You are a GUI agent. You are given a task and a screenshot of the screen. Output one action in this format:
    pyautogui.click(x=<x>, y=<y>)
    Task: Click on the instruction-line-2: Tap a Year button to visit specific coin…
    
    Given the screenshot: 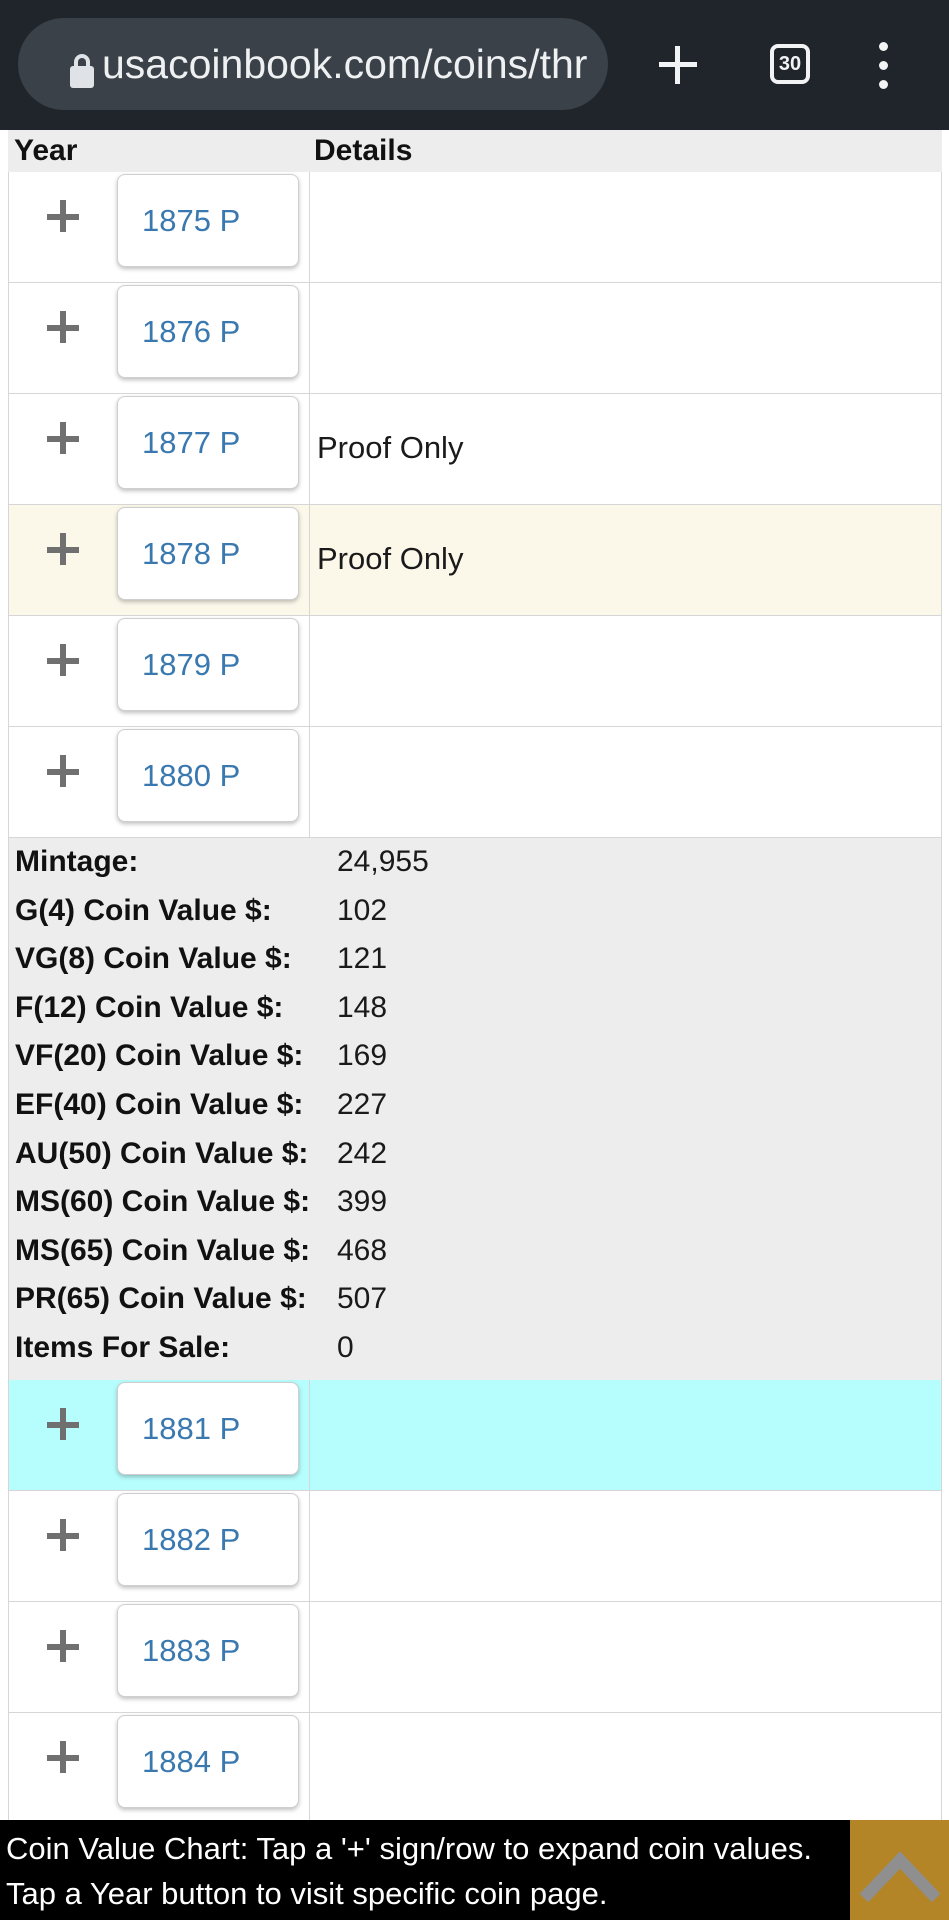 What is the action you would take?
    pyautogui.click(x=307, y=1893)
    